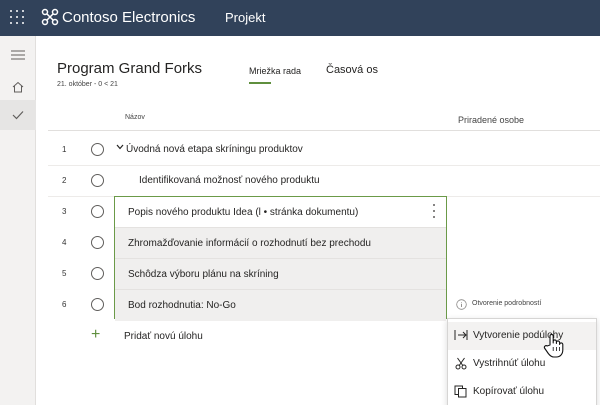 Image resolution: width=600 pixels, height=405 pixels. I want to click on row-number: 6, so click(64, 304).